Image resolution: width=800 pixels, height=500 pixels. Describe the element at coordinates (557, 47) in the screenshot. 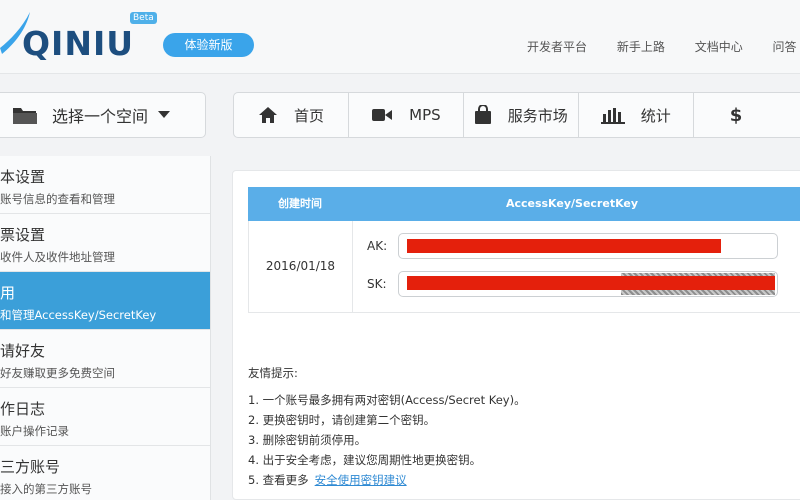

I see `developer-platform-link: 开发者平台` at that location.